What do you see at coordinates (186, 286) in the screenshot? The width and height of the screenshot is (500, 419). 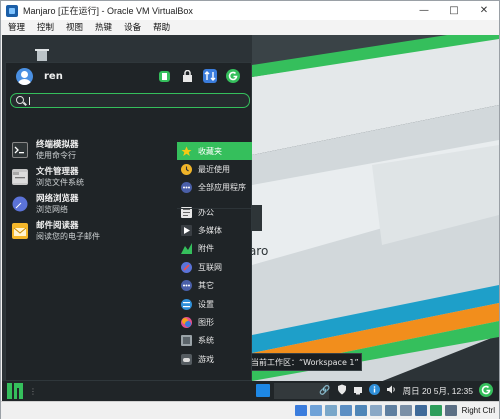 I see `other-icon` at bounding box center [186, 286].